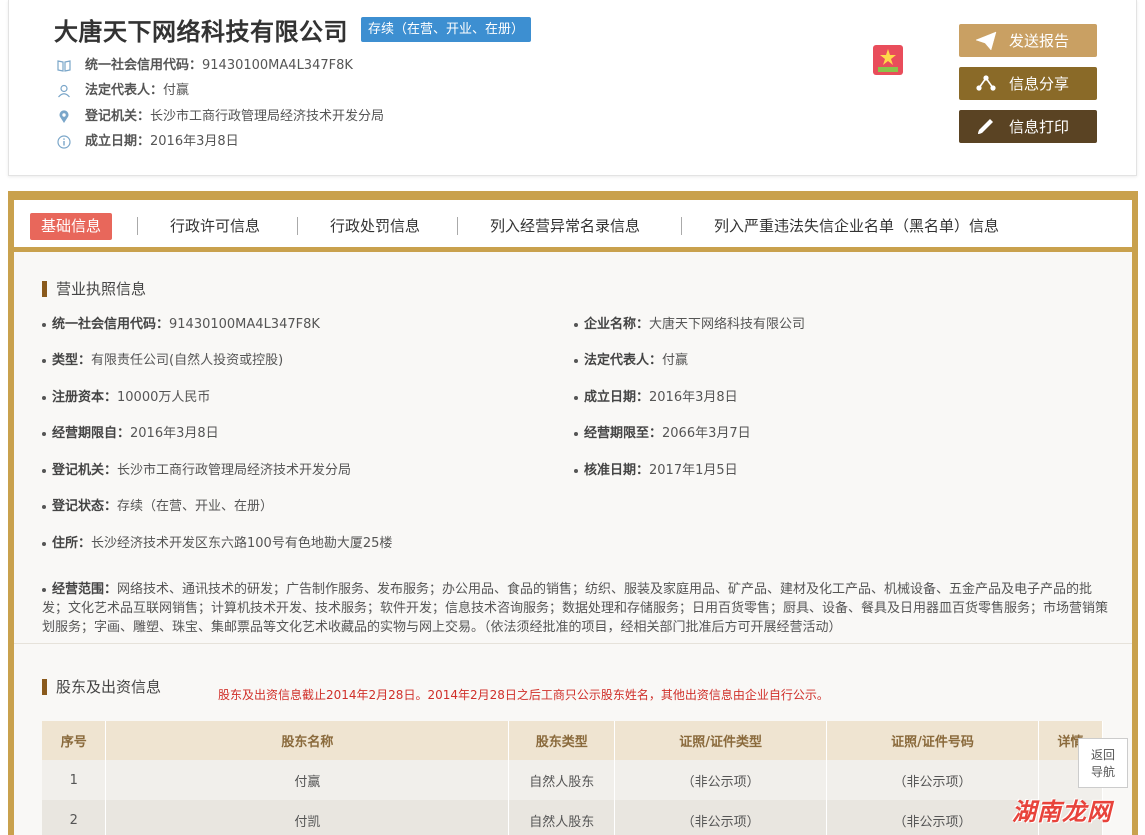  Describe the element at coordinates (118, 141) in the screenshot. I see `found-date-label: 成立日期：` at that location.